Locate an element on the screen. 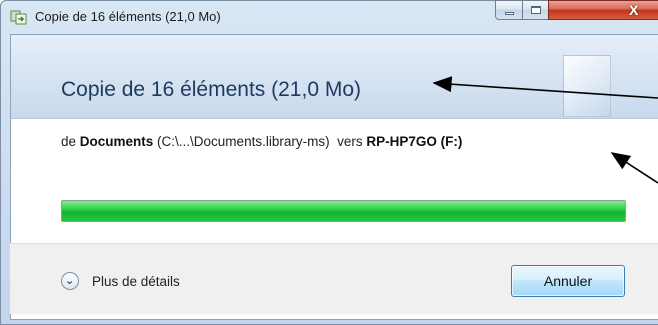 The height and width of the screenshot is (325, 658). minimize-button is located at coordinates (509, 10).